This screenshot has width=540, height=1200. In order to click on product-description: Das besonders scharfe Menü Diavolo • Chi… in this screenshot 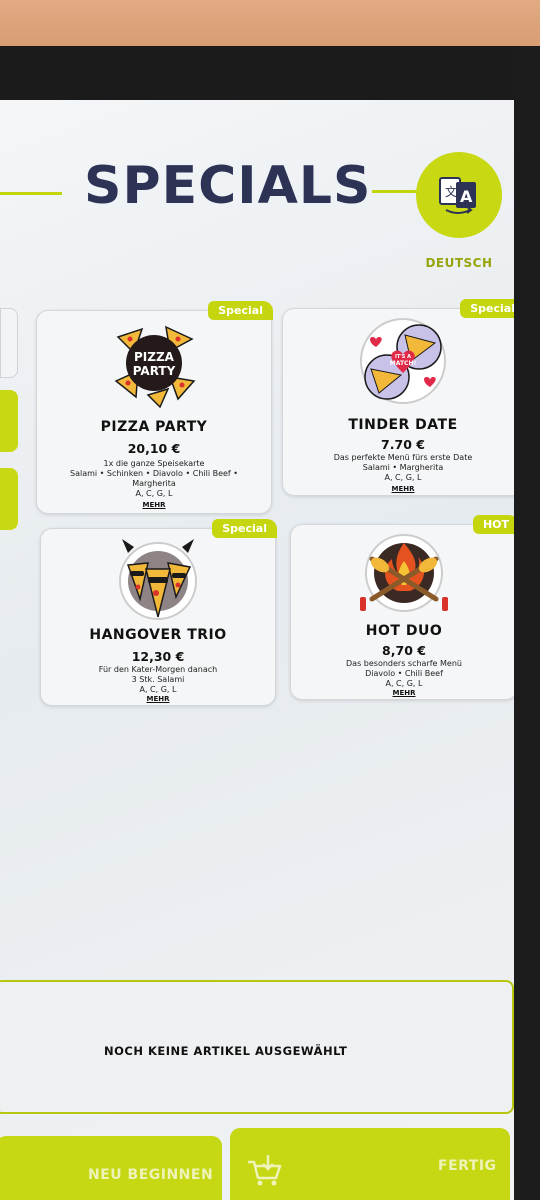, I will do `click(404, 673)`.